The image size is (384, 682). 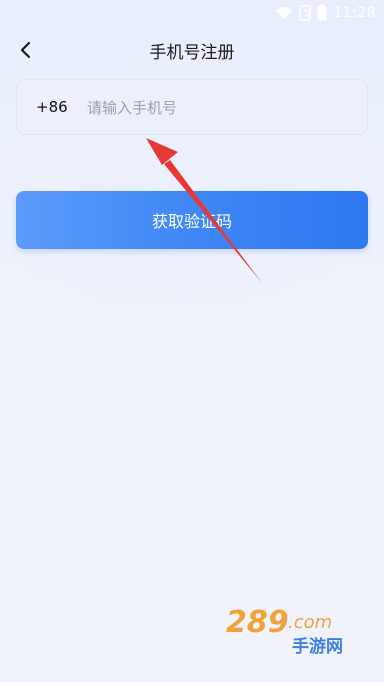 I want to click on phone-field: +86, so click(x=192, y=107).